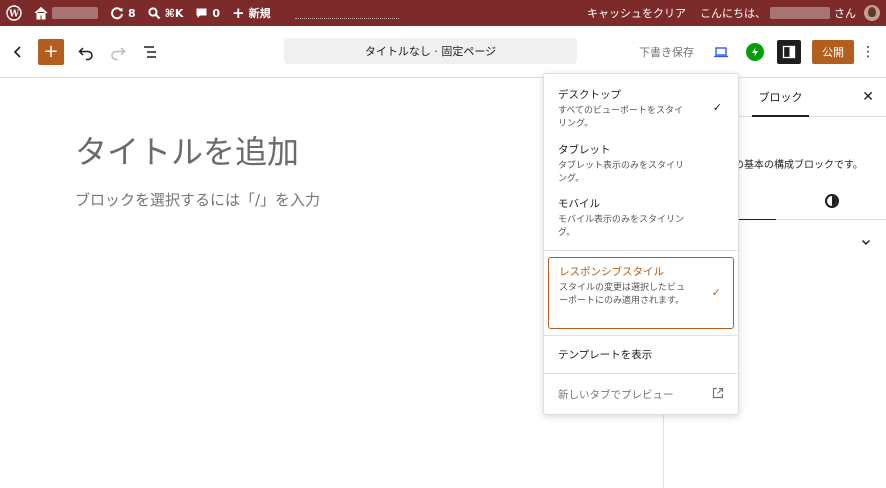 This screenshot has width=886, height=488. I want to click on mobile-option: モバイル モバイル表示のみをスタイリング。, so click(643, 218).